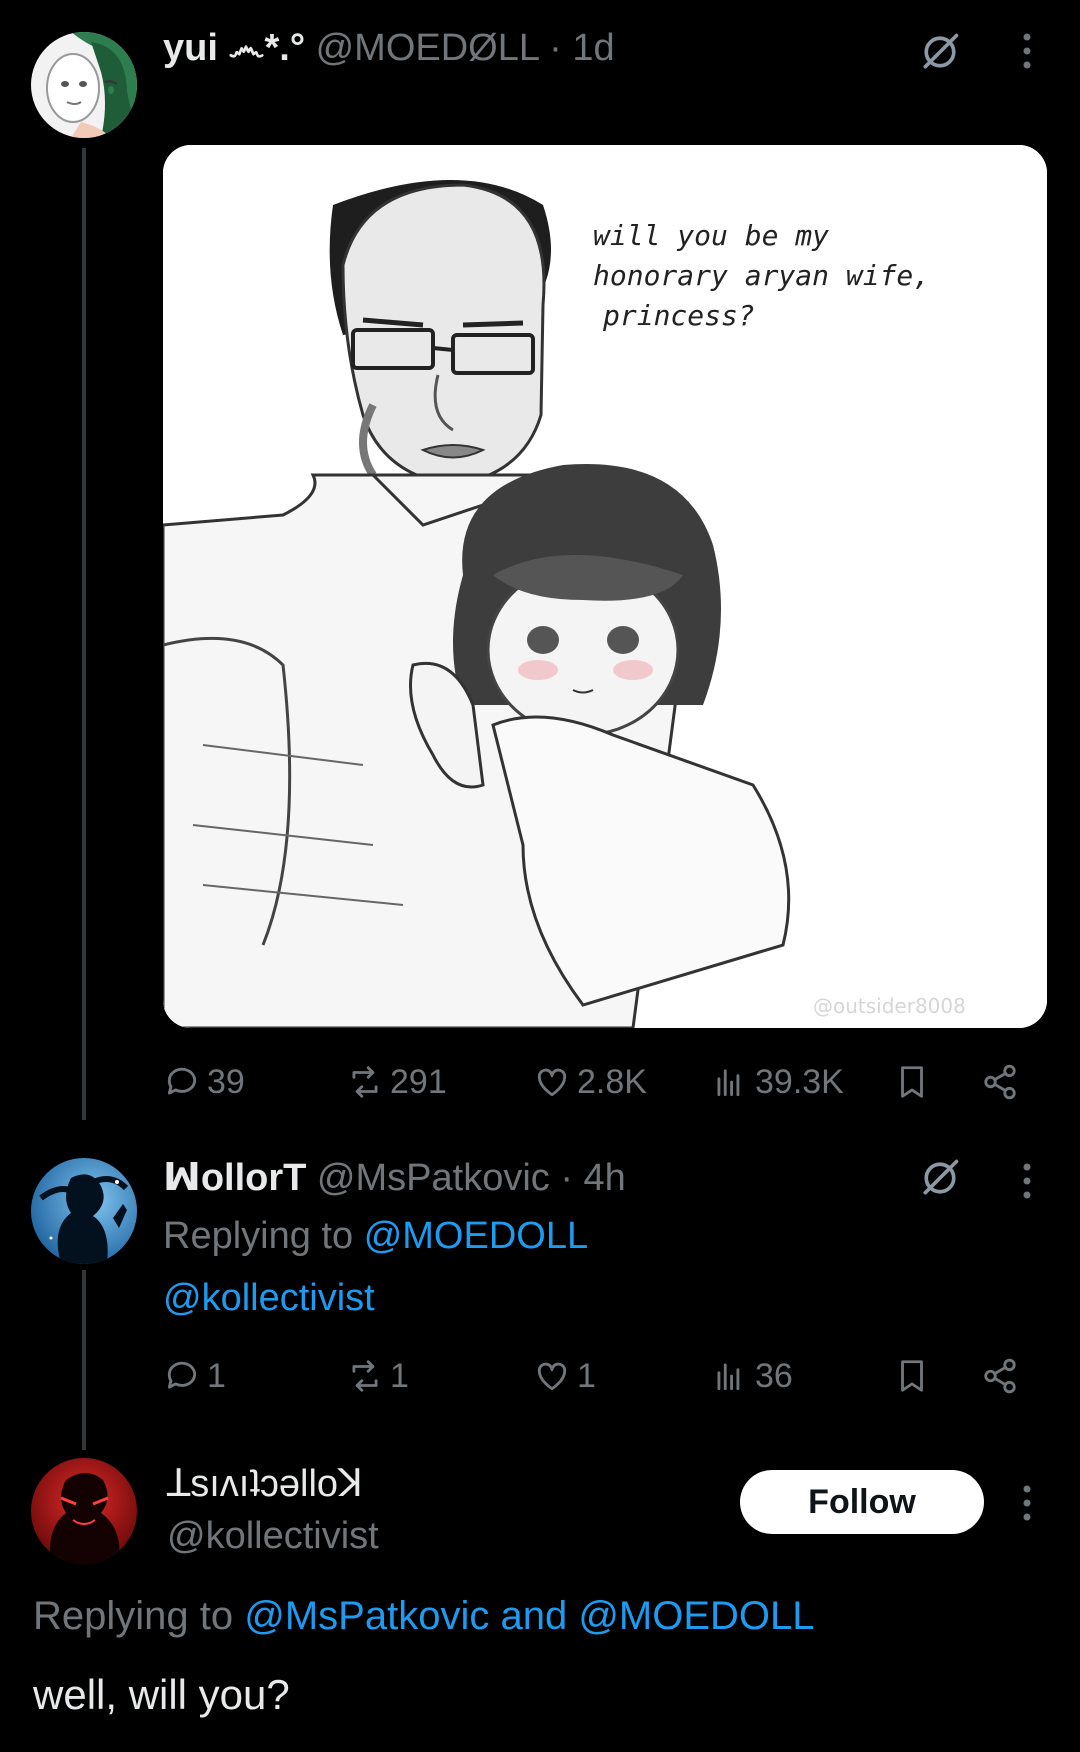 This screenshot has height=1752, width=1080. What do you see at coordinates (799, 1081) in the screenshot?
I see `views-count: 39.3K` at bounding box center [799, 1081].